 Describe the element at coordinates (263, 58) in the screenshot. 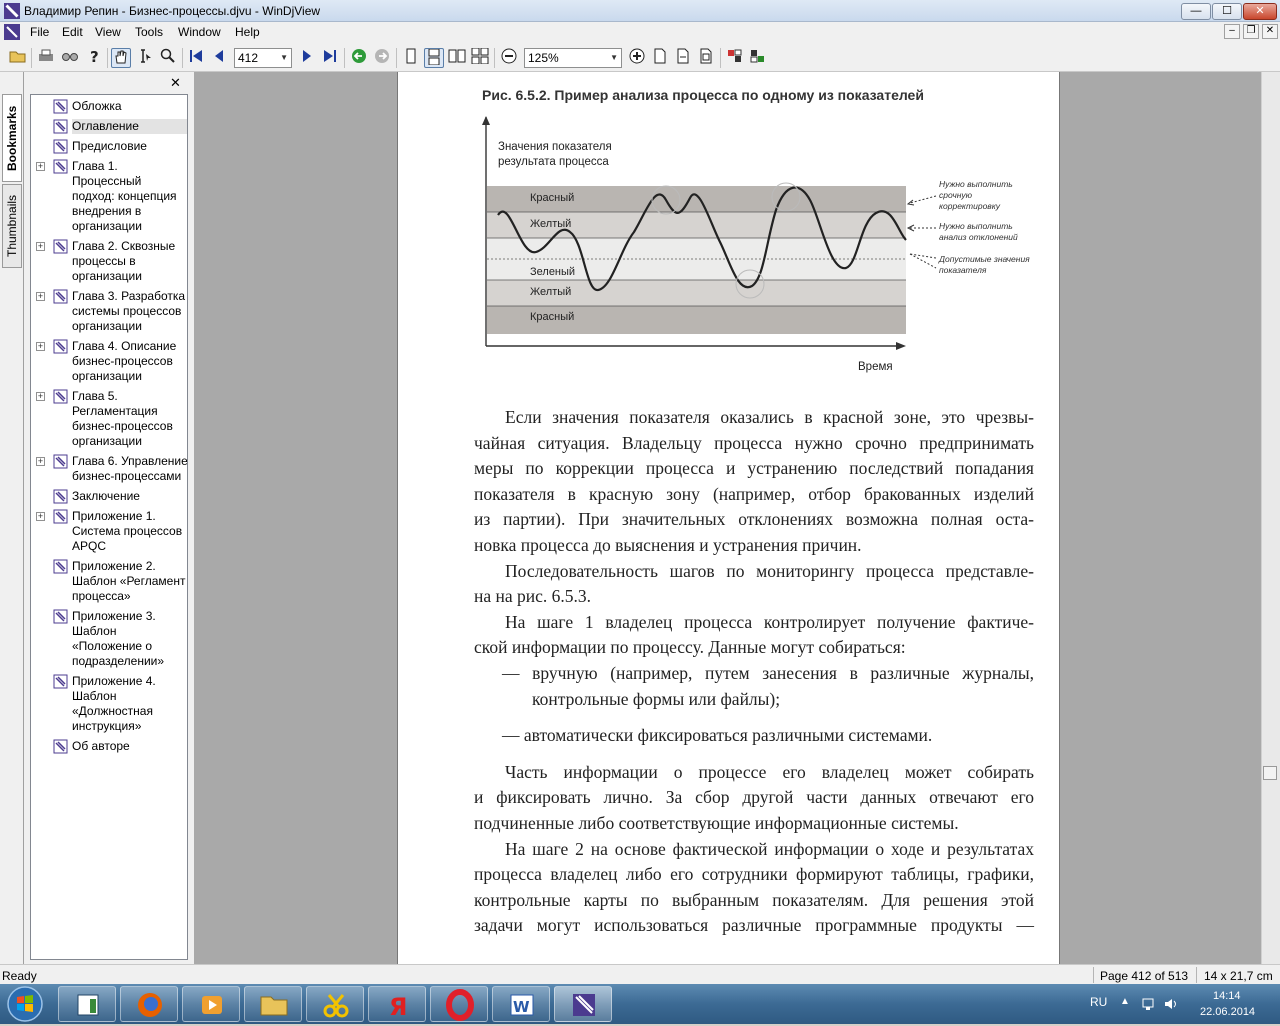

I see `page-number-combo: 412 ▼` at that location.